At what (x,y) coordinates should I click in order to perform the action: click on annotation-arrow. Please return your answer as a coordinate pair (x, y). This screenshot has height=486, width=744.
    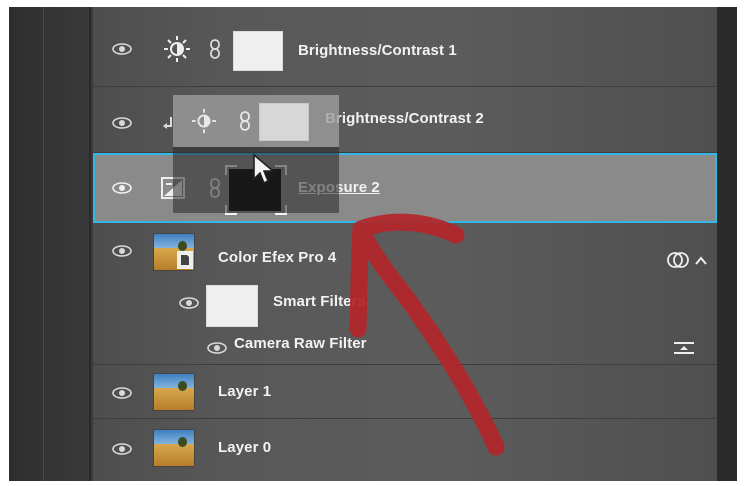
    Looking at the image, I should click on (427, 334).